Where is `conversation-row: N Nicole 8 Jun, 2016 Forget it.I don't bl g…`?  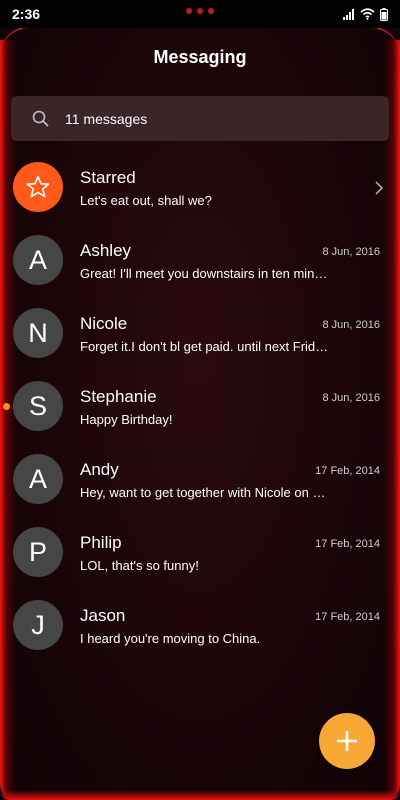
conversation-row: N Nicole 8 Jun, 2016 Forget it.I don't bl g… is located at coordinates (200, 334).